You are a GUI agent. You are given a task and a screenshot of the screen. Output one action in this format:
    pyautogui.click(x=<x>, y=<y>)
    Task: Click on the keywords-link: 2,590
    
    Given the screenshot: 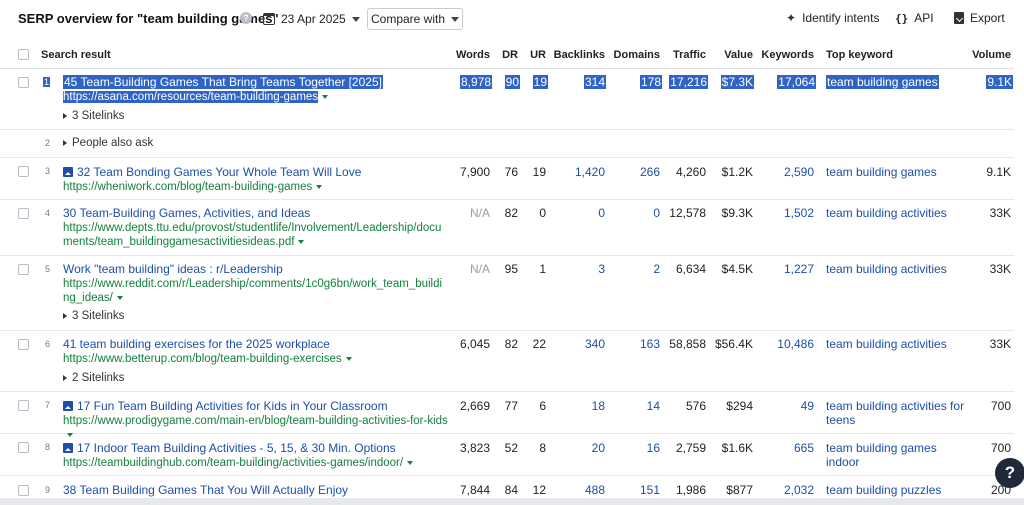 What is the action you would take?
    pyautogui.click(x=787, y=172)
    